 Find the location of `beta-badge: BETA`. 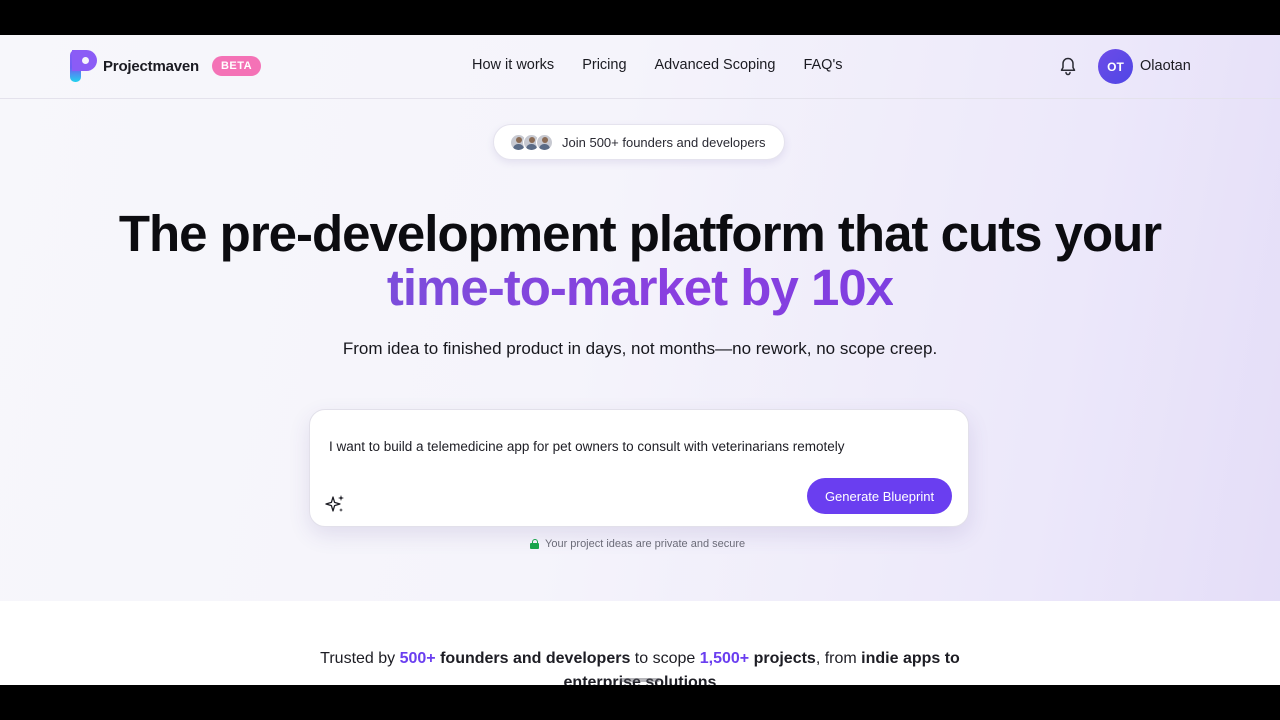

beta-badge: BETA is located at coordinates (236, 66).